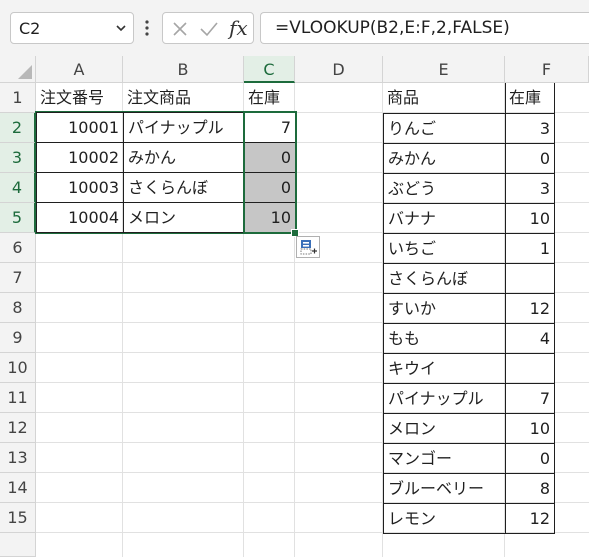 The height and width of the screenshot is (557, 589). Describe the element at coordinates (184, 217) in the screenshot. I see `cell-b5: メロン` at that location.